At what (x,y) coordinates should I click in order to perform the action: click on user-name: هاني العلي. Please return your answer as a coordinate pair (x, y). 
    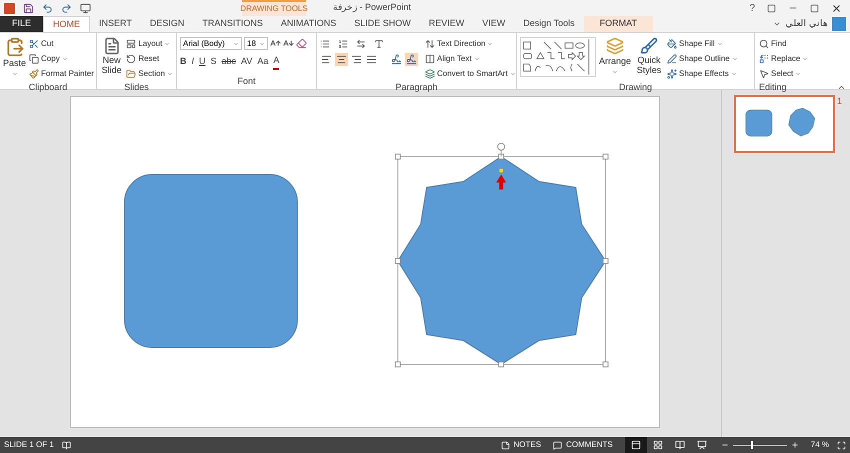
    Looking at the image, I should click on (806, 24).